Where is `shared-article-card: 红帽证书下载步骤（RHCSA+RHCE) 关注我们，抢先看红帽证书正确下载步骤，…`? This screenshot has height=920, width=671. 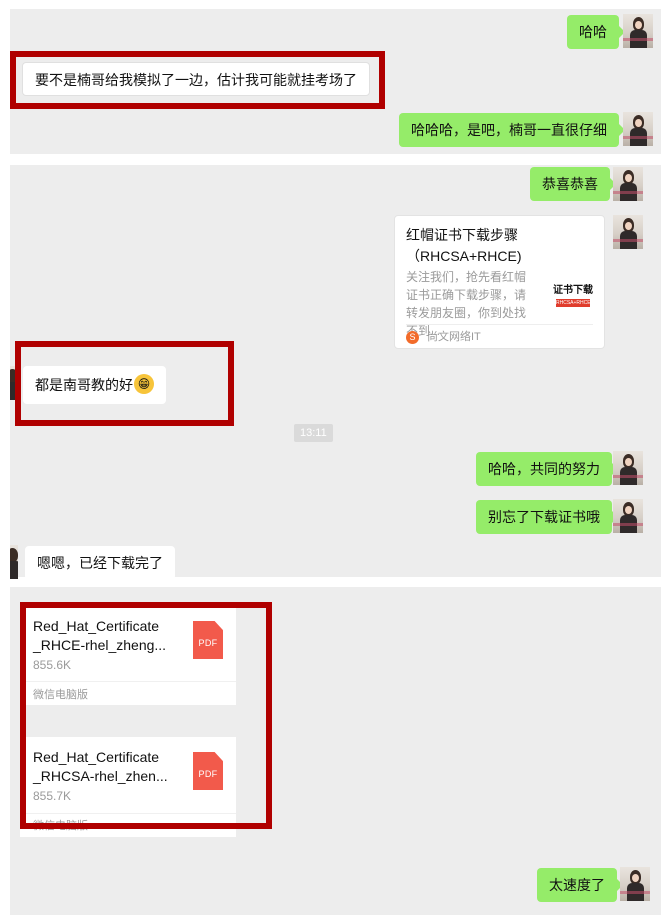
shared-article-card: 红帽证书下载步骤（RHCSA+RHCE) 关注我们，抢先看红帽证书正确下载步骤，… is located at coordinates (499, 282).